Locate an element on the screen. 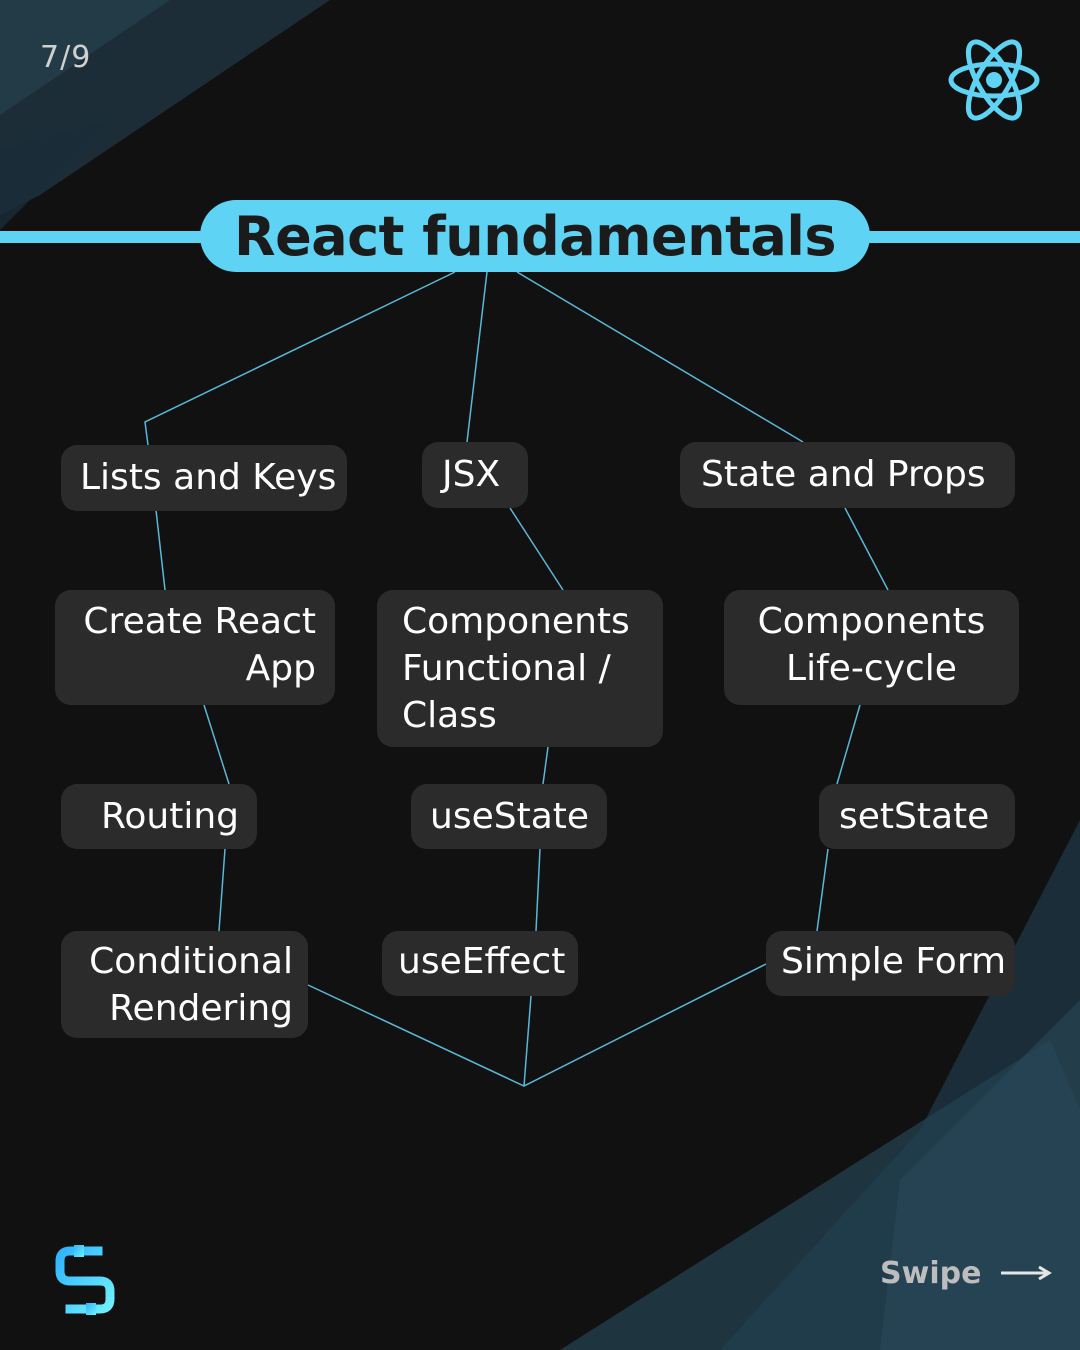 The height and width of the screenshot is (1350, 1080). react-atom-icon is located at coordinates (994, 80).